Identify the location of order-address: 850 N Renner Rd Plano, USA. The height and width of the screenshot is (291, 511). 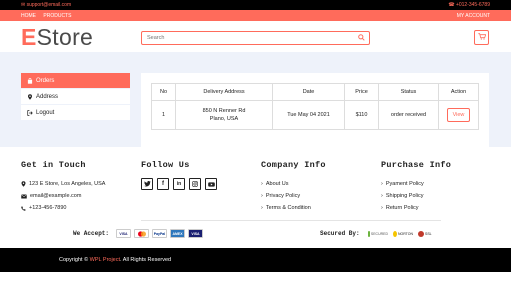
(224, 115).